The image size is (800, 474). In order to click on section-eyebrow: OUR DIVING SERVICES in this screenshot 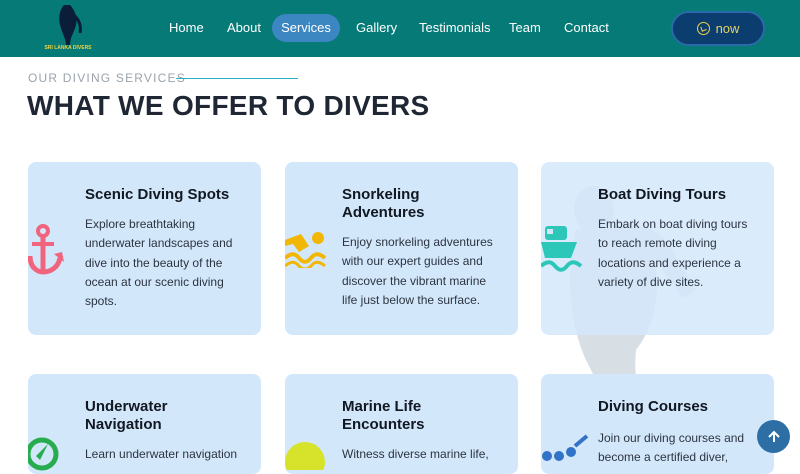, I will do `click(107, 78)`.